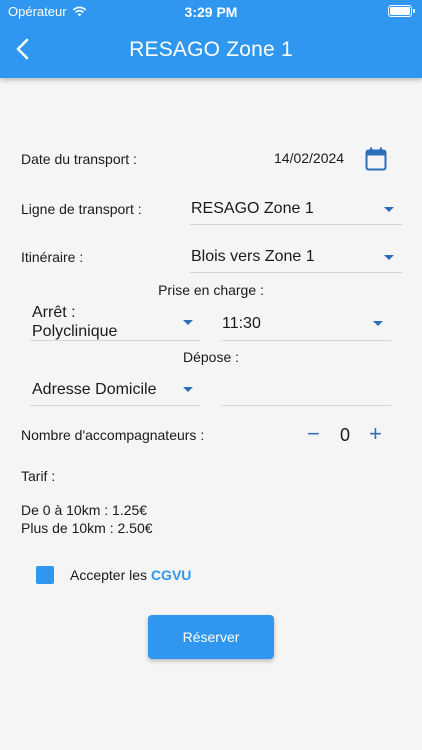 The width and height of the screenshot is (422, 750). I want to click on ligne-label: Ligne de transport :, so click(81, 209).